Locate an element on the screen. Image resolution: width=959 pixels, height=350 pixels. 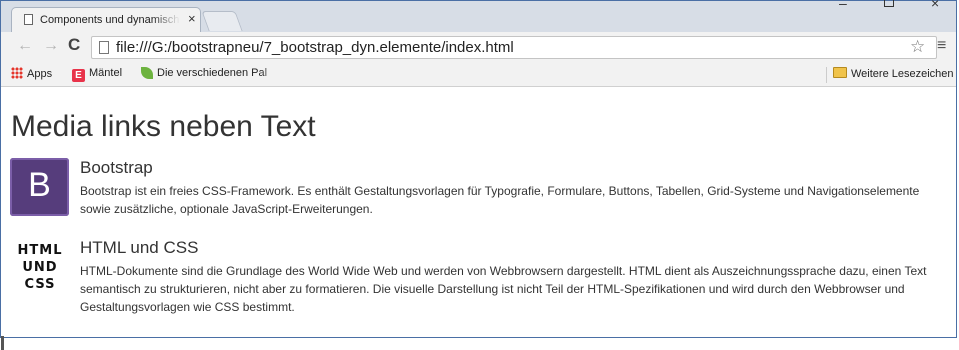
minimize-button: – is located at coordinates (846, 5).